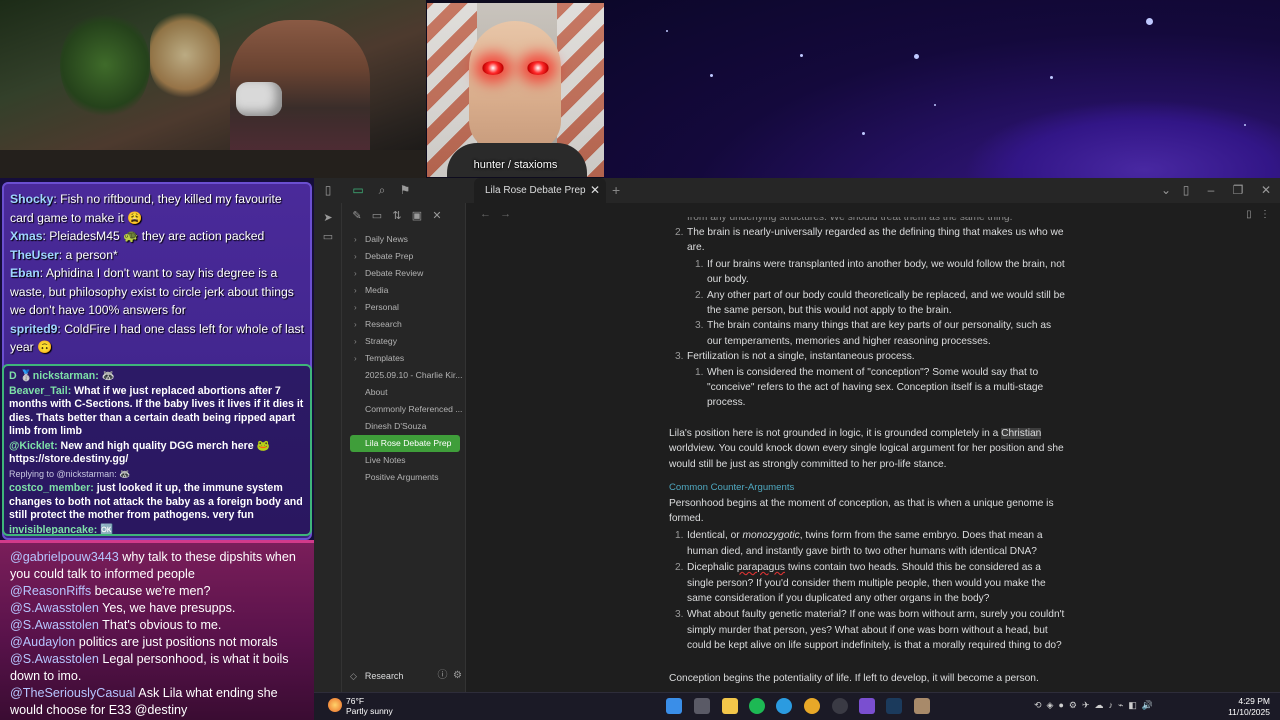 The width and height of the screenshot is (1280, 720). I want to click on reading-view-icon: ▯ ⋮, so click(1258, 214).